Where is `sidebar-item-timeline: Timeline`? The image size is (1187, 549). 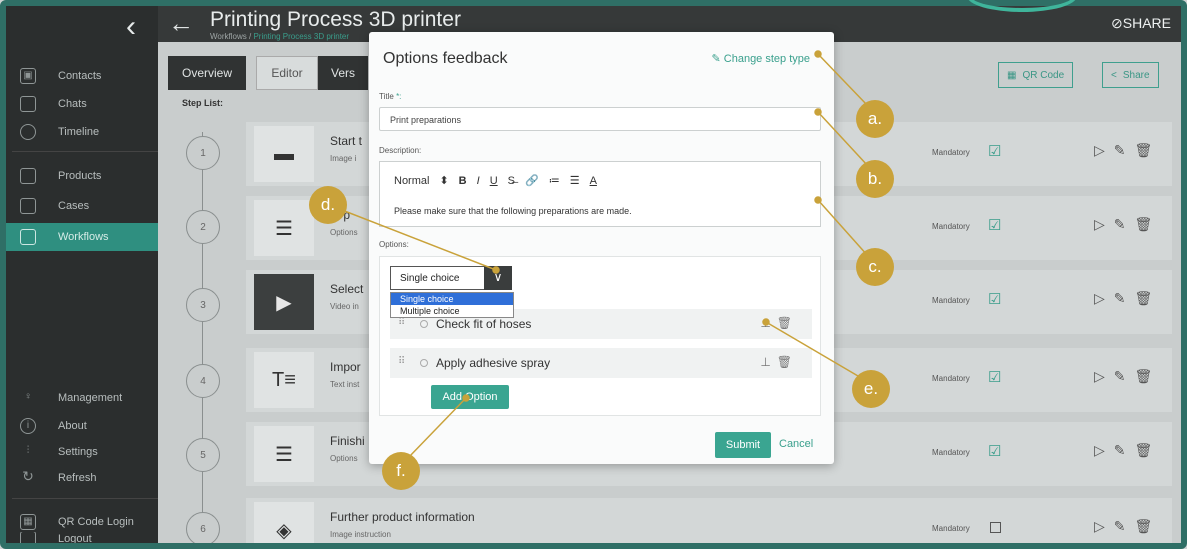 sidebar-item-timeline: Timeline is located at coordinates (82, 132).